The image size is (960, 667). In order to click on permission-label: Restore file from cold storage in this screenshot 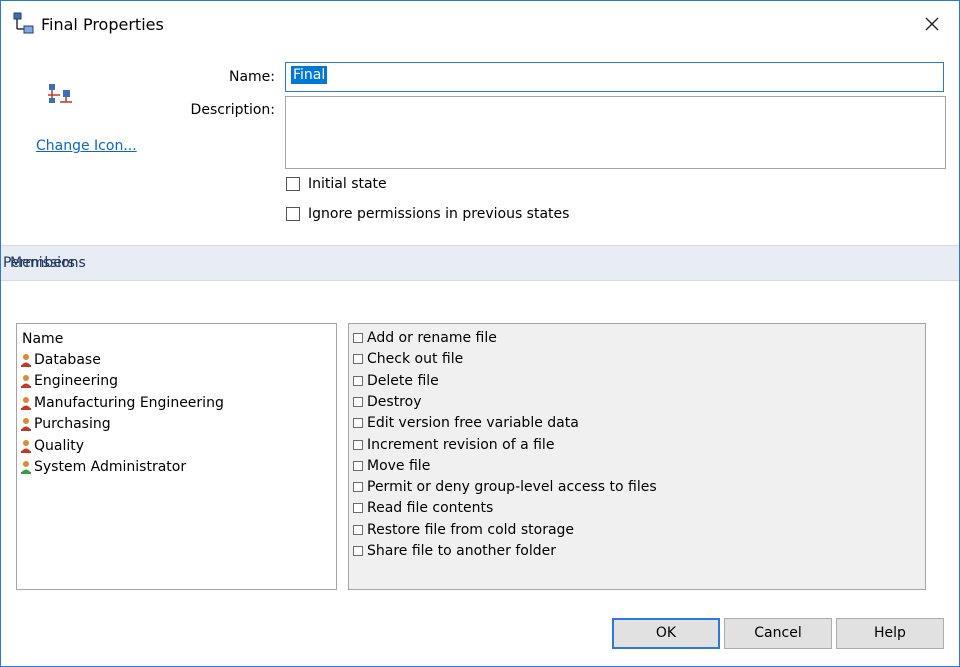, I will do `click(471, 529)`.